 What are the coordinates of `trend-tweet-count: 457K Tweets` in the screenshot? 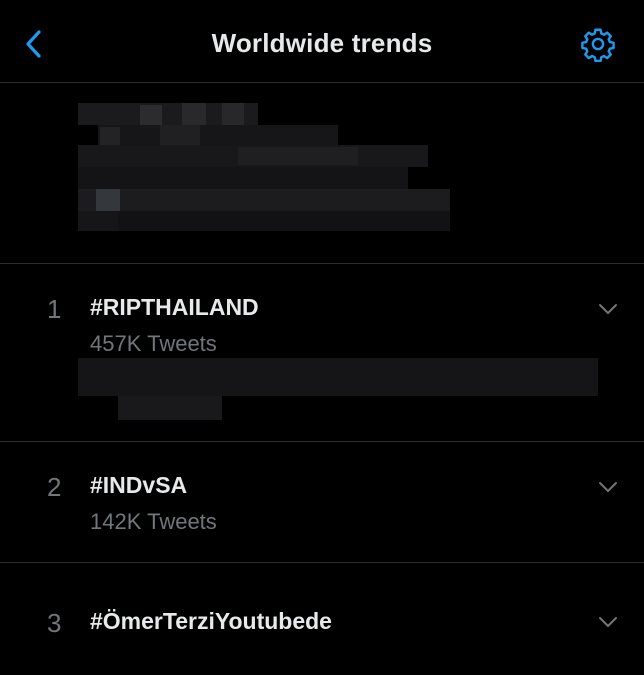 It's located at (153, 343).